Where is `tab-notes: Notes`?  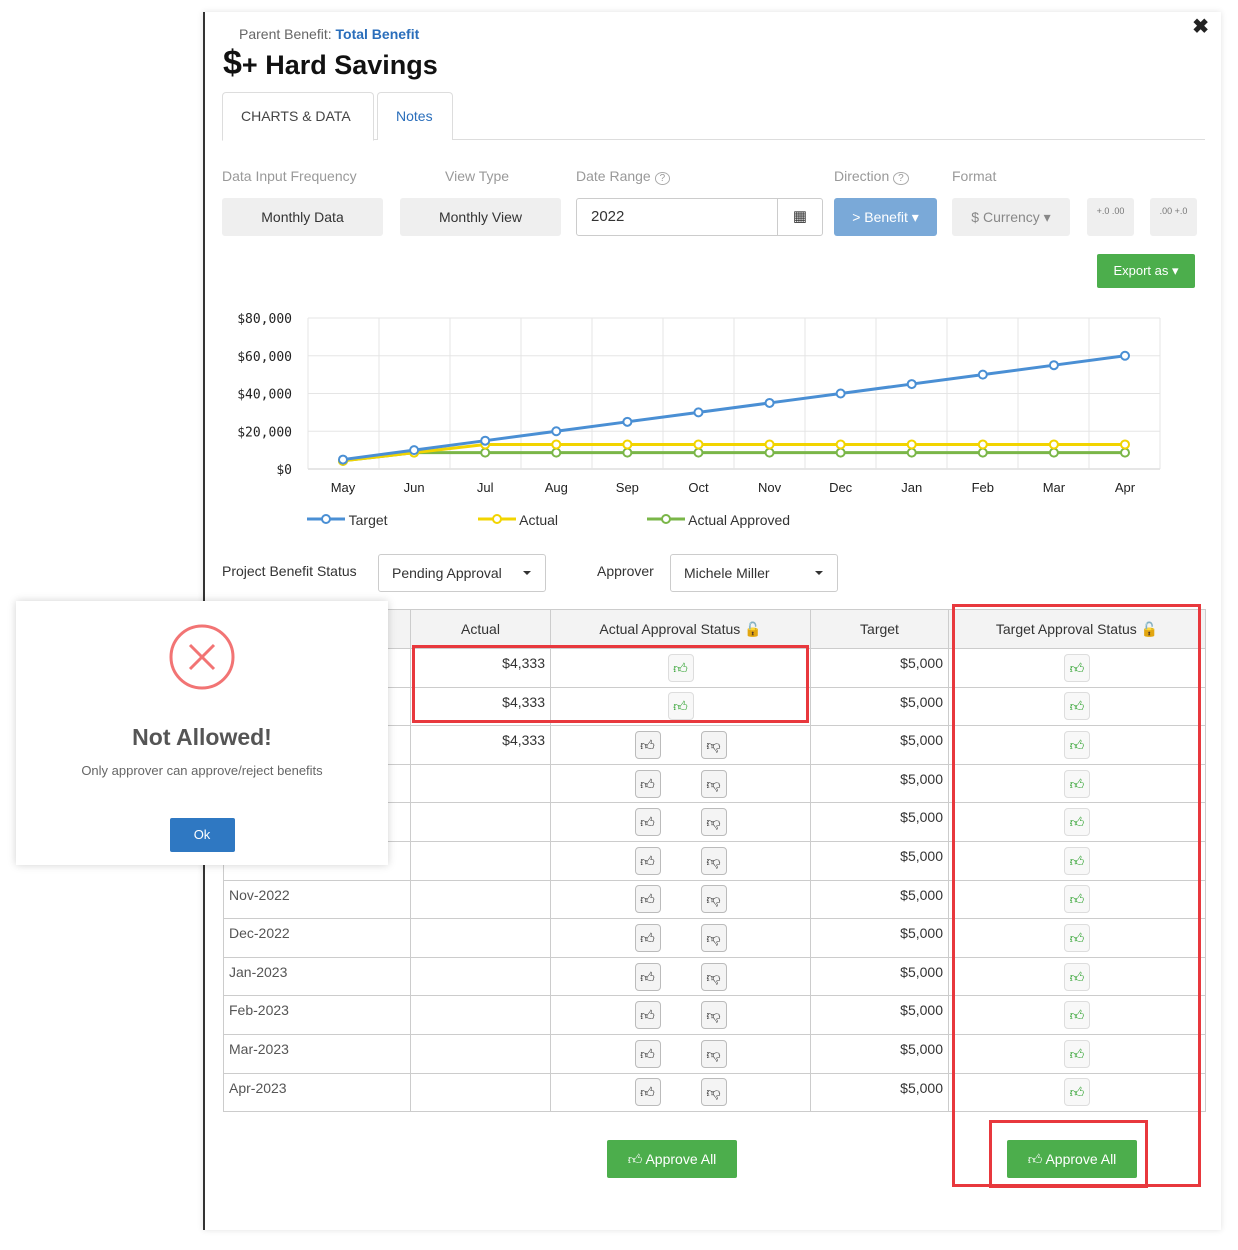
tab-notes: Notes is located at coordinates (415, 116).